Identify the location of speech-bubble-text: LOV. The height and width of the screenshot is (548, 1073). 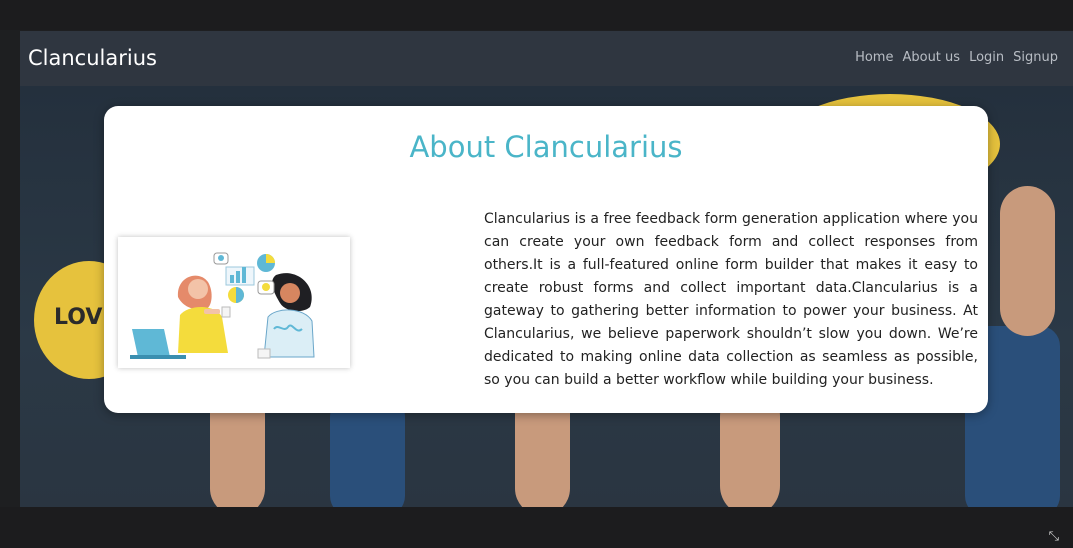
(78, 317).